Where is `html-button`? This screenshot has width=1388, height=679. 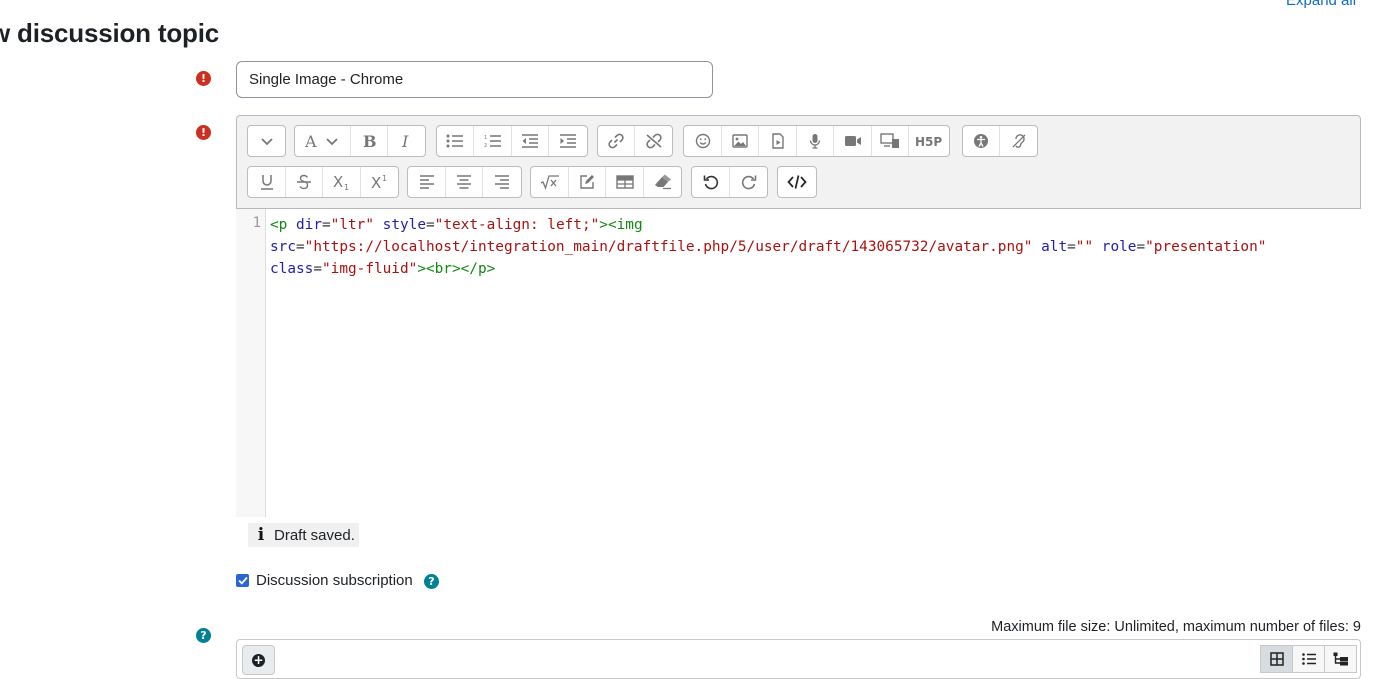
html-button is located at coordinates (797, 182).